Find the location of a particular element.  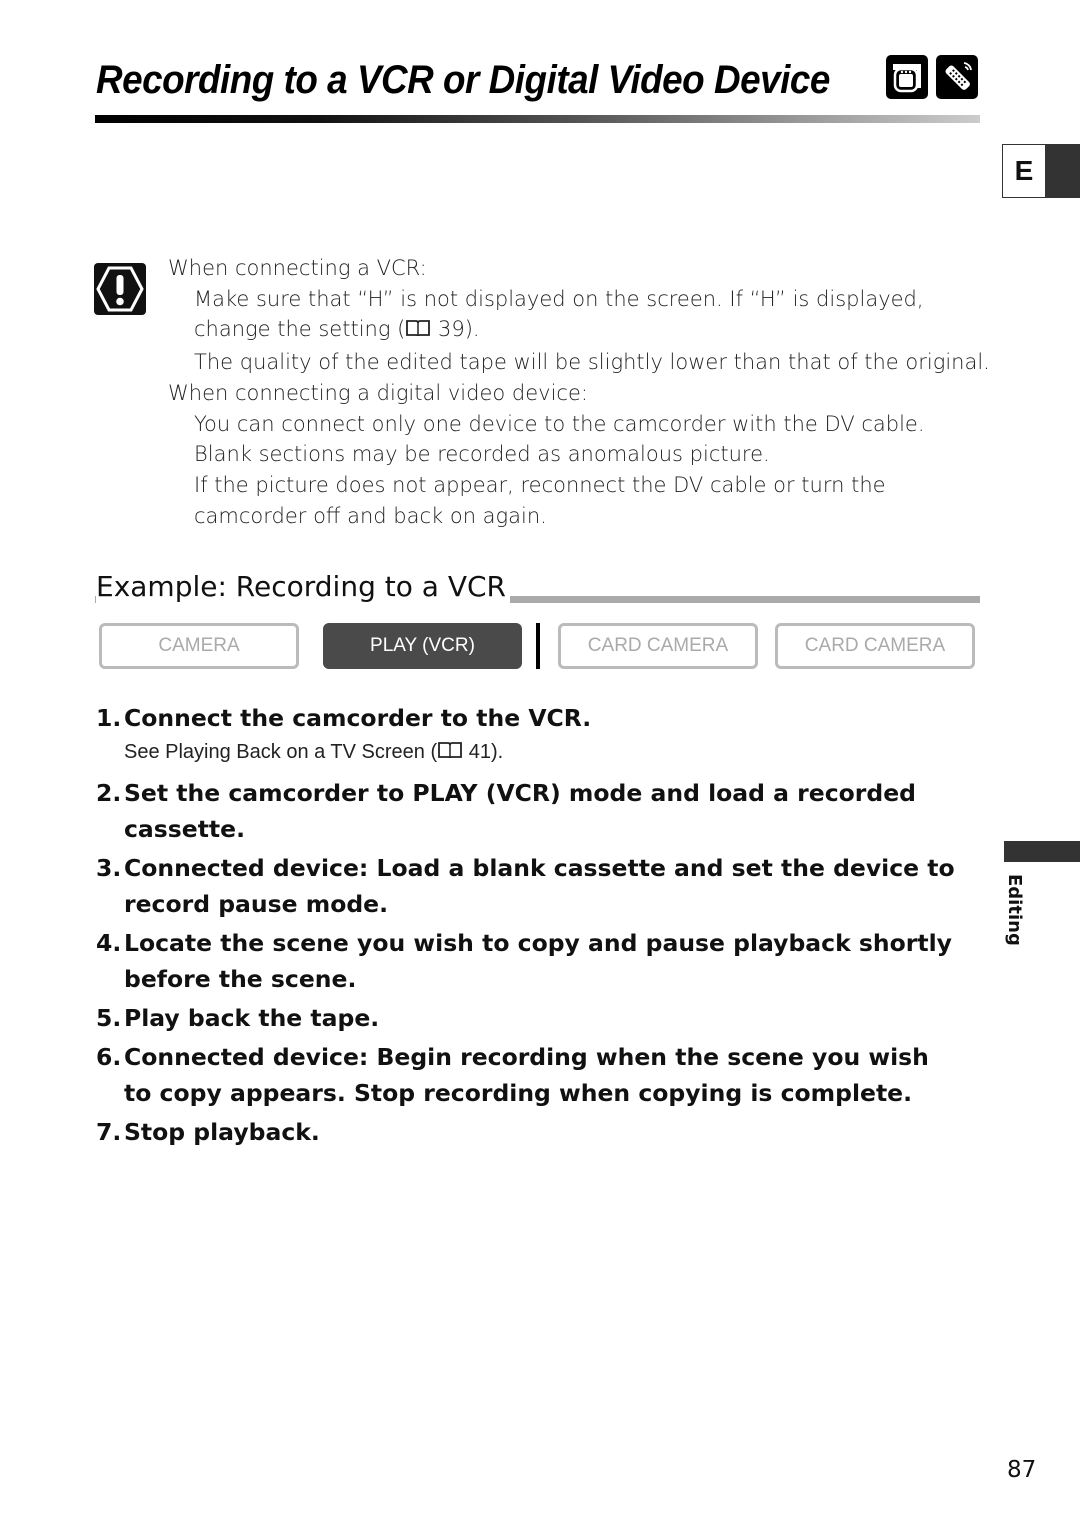

step-number: 3. is located at coordinates (109, 868).